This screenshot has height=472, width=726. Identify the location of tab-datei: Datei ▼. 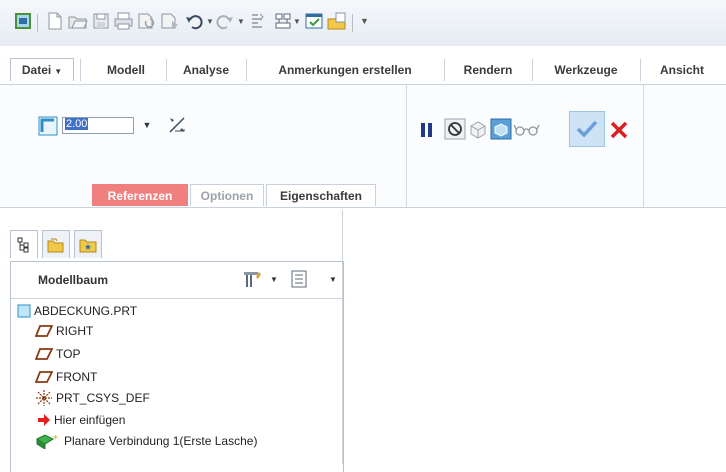
(42, 69).